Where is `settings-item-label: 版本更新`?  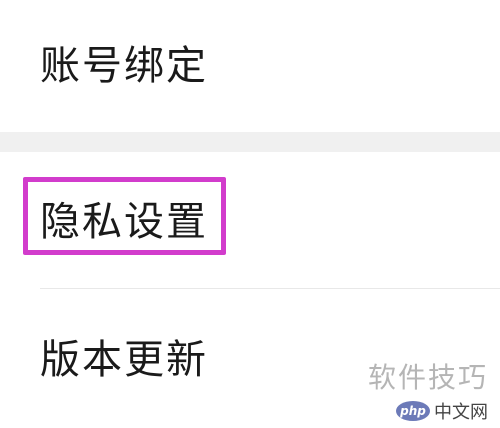
settings-item-label: 版本更新 is located at coordinates (124, 360).